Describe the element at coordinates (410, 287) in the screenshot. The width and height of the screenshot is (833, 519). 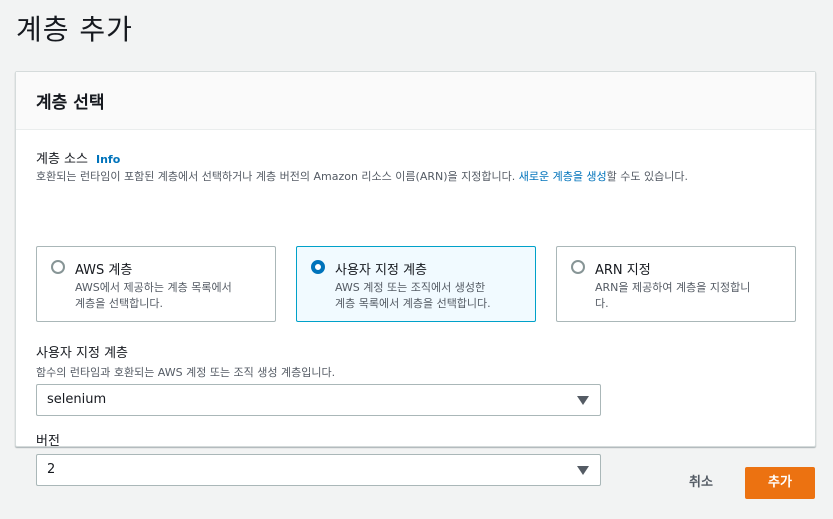
I see `tile-custom-layer-desc-line1: AWS 계정 또는 조직에서 생성한` at that location.